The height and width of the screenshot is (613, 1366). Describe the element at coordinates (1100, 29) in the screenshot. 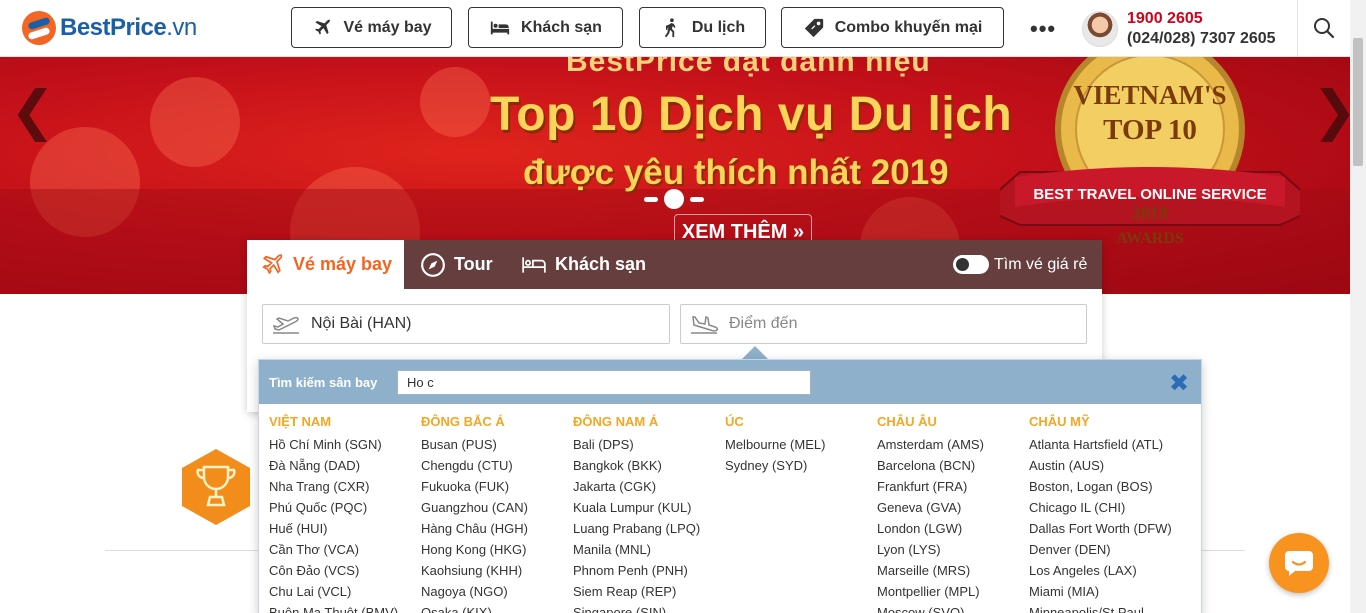

I see `support-avatar` at that location.